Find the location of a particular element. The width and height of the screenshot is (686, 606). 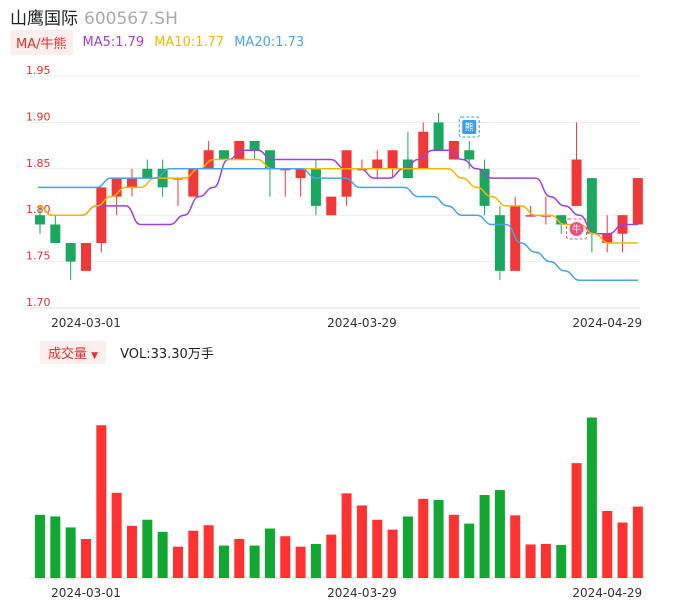

price-tick-label: 1.80 is located at coordinates (38, 209).